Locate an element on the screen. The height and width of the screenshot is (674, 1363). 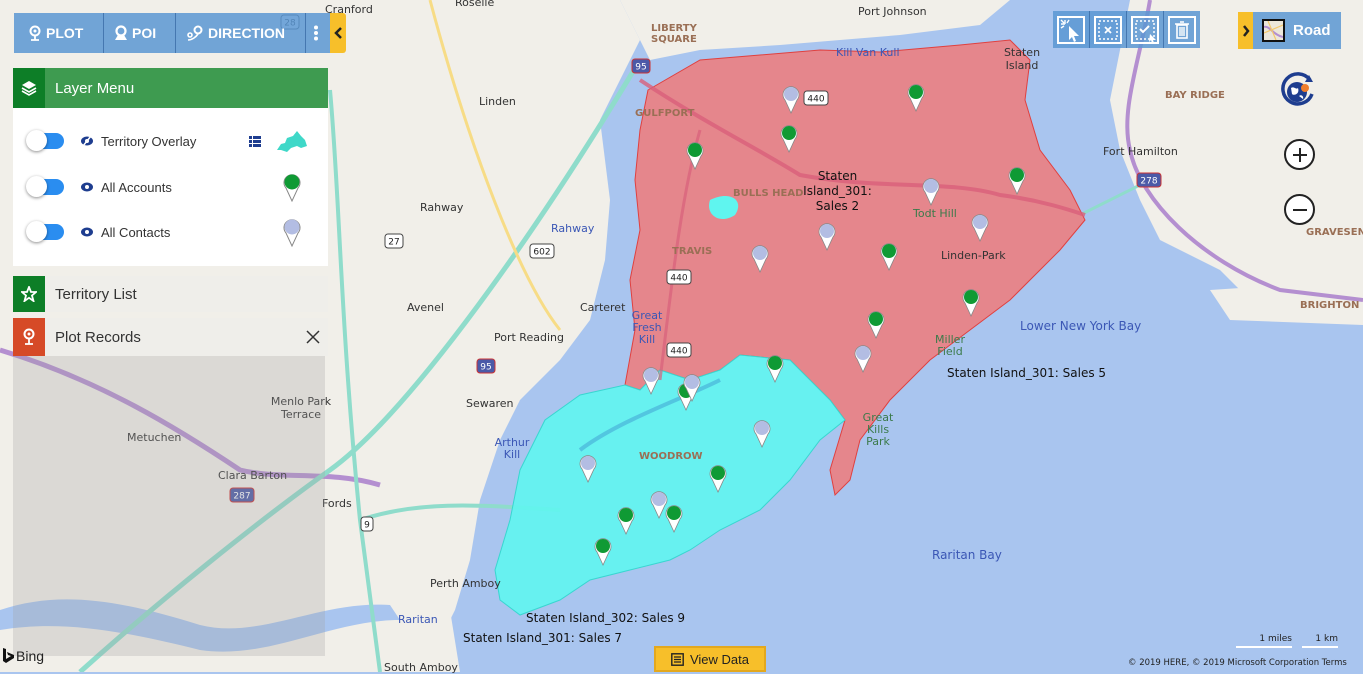
expand-map-type-button is located at coordinates (1245, 30).